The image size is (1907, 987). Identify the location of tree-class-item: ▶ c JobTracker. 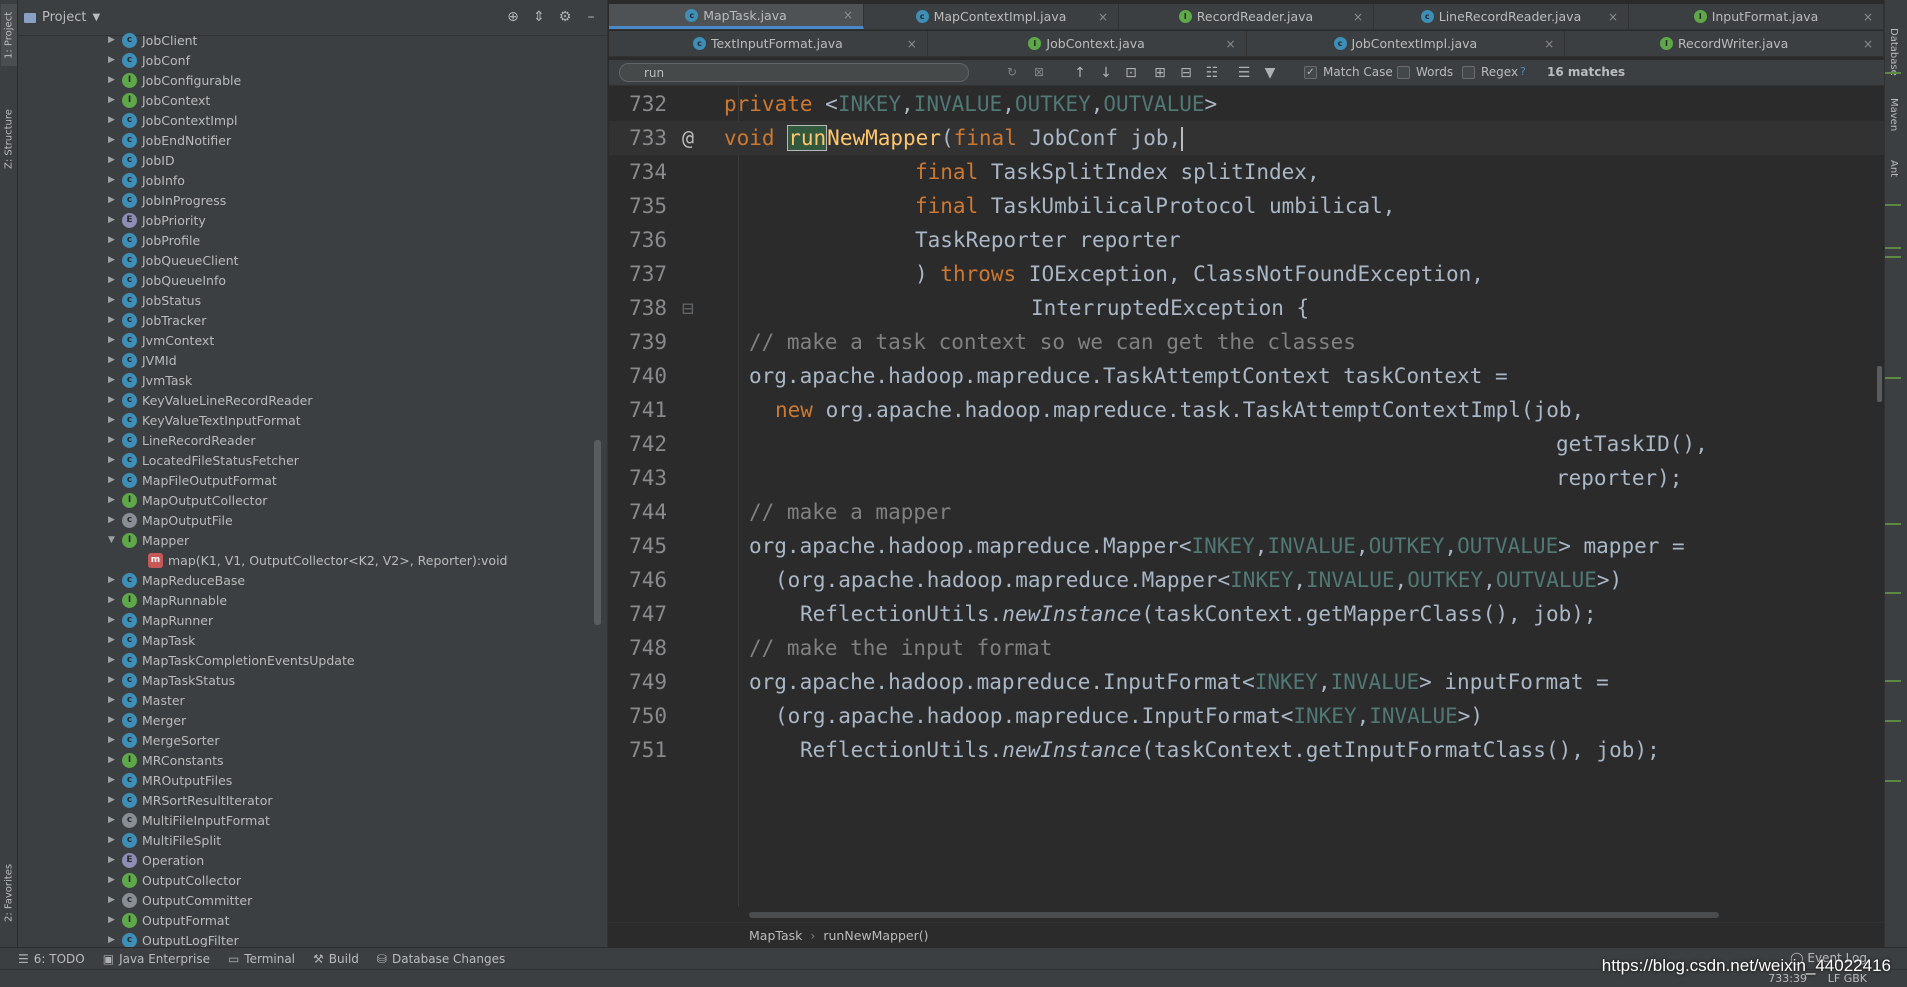
(312, 320).